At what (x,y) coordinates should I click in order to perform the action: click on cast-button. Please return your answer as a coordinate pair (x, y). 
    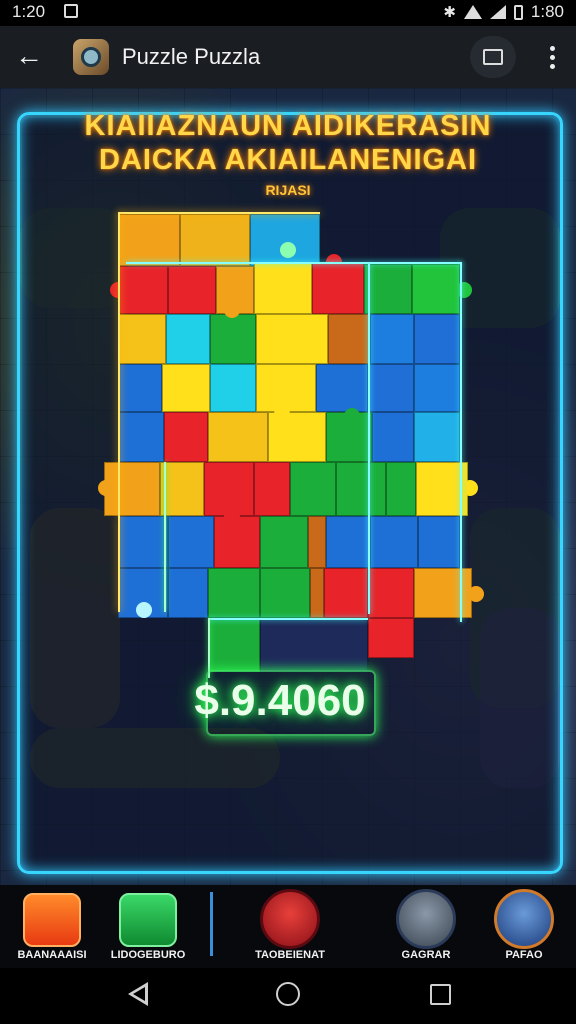
    Looking at the image, I should click on (493, 57).